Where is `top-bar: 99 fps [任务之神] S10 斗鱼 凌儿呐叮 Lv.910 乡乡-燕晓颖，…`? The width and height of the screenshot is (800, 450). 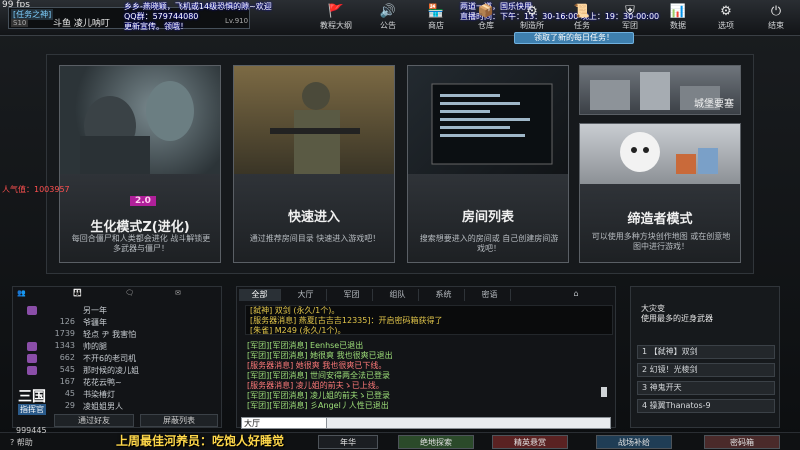
top-bar: 99 fps [任务之神] S10 斗鱼 凌儿呐叮 Lv.910 乡乡-燕晓颖，… is located at coordinates (400, 18).